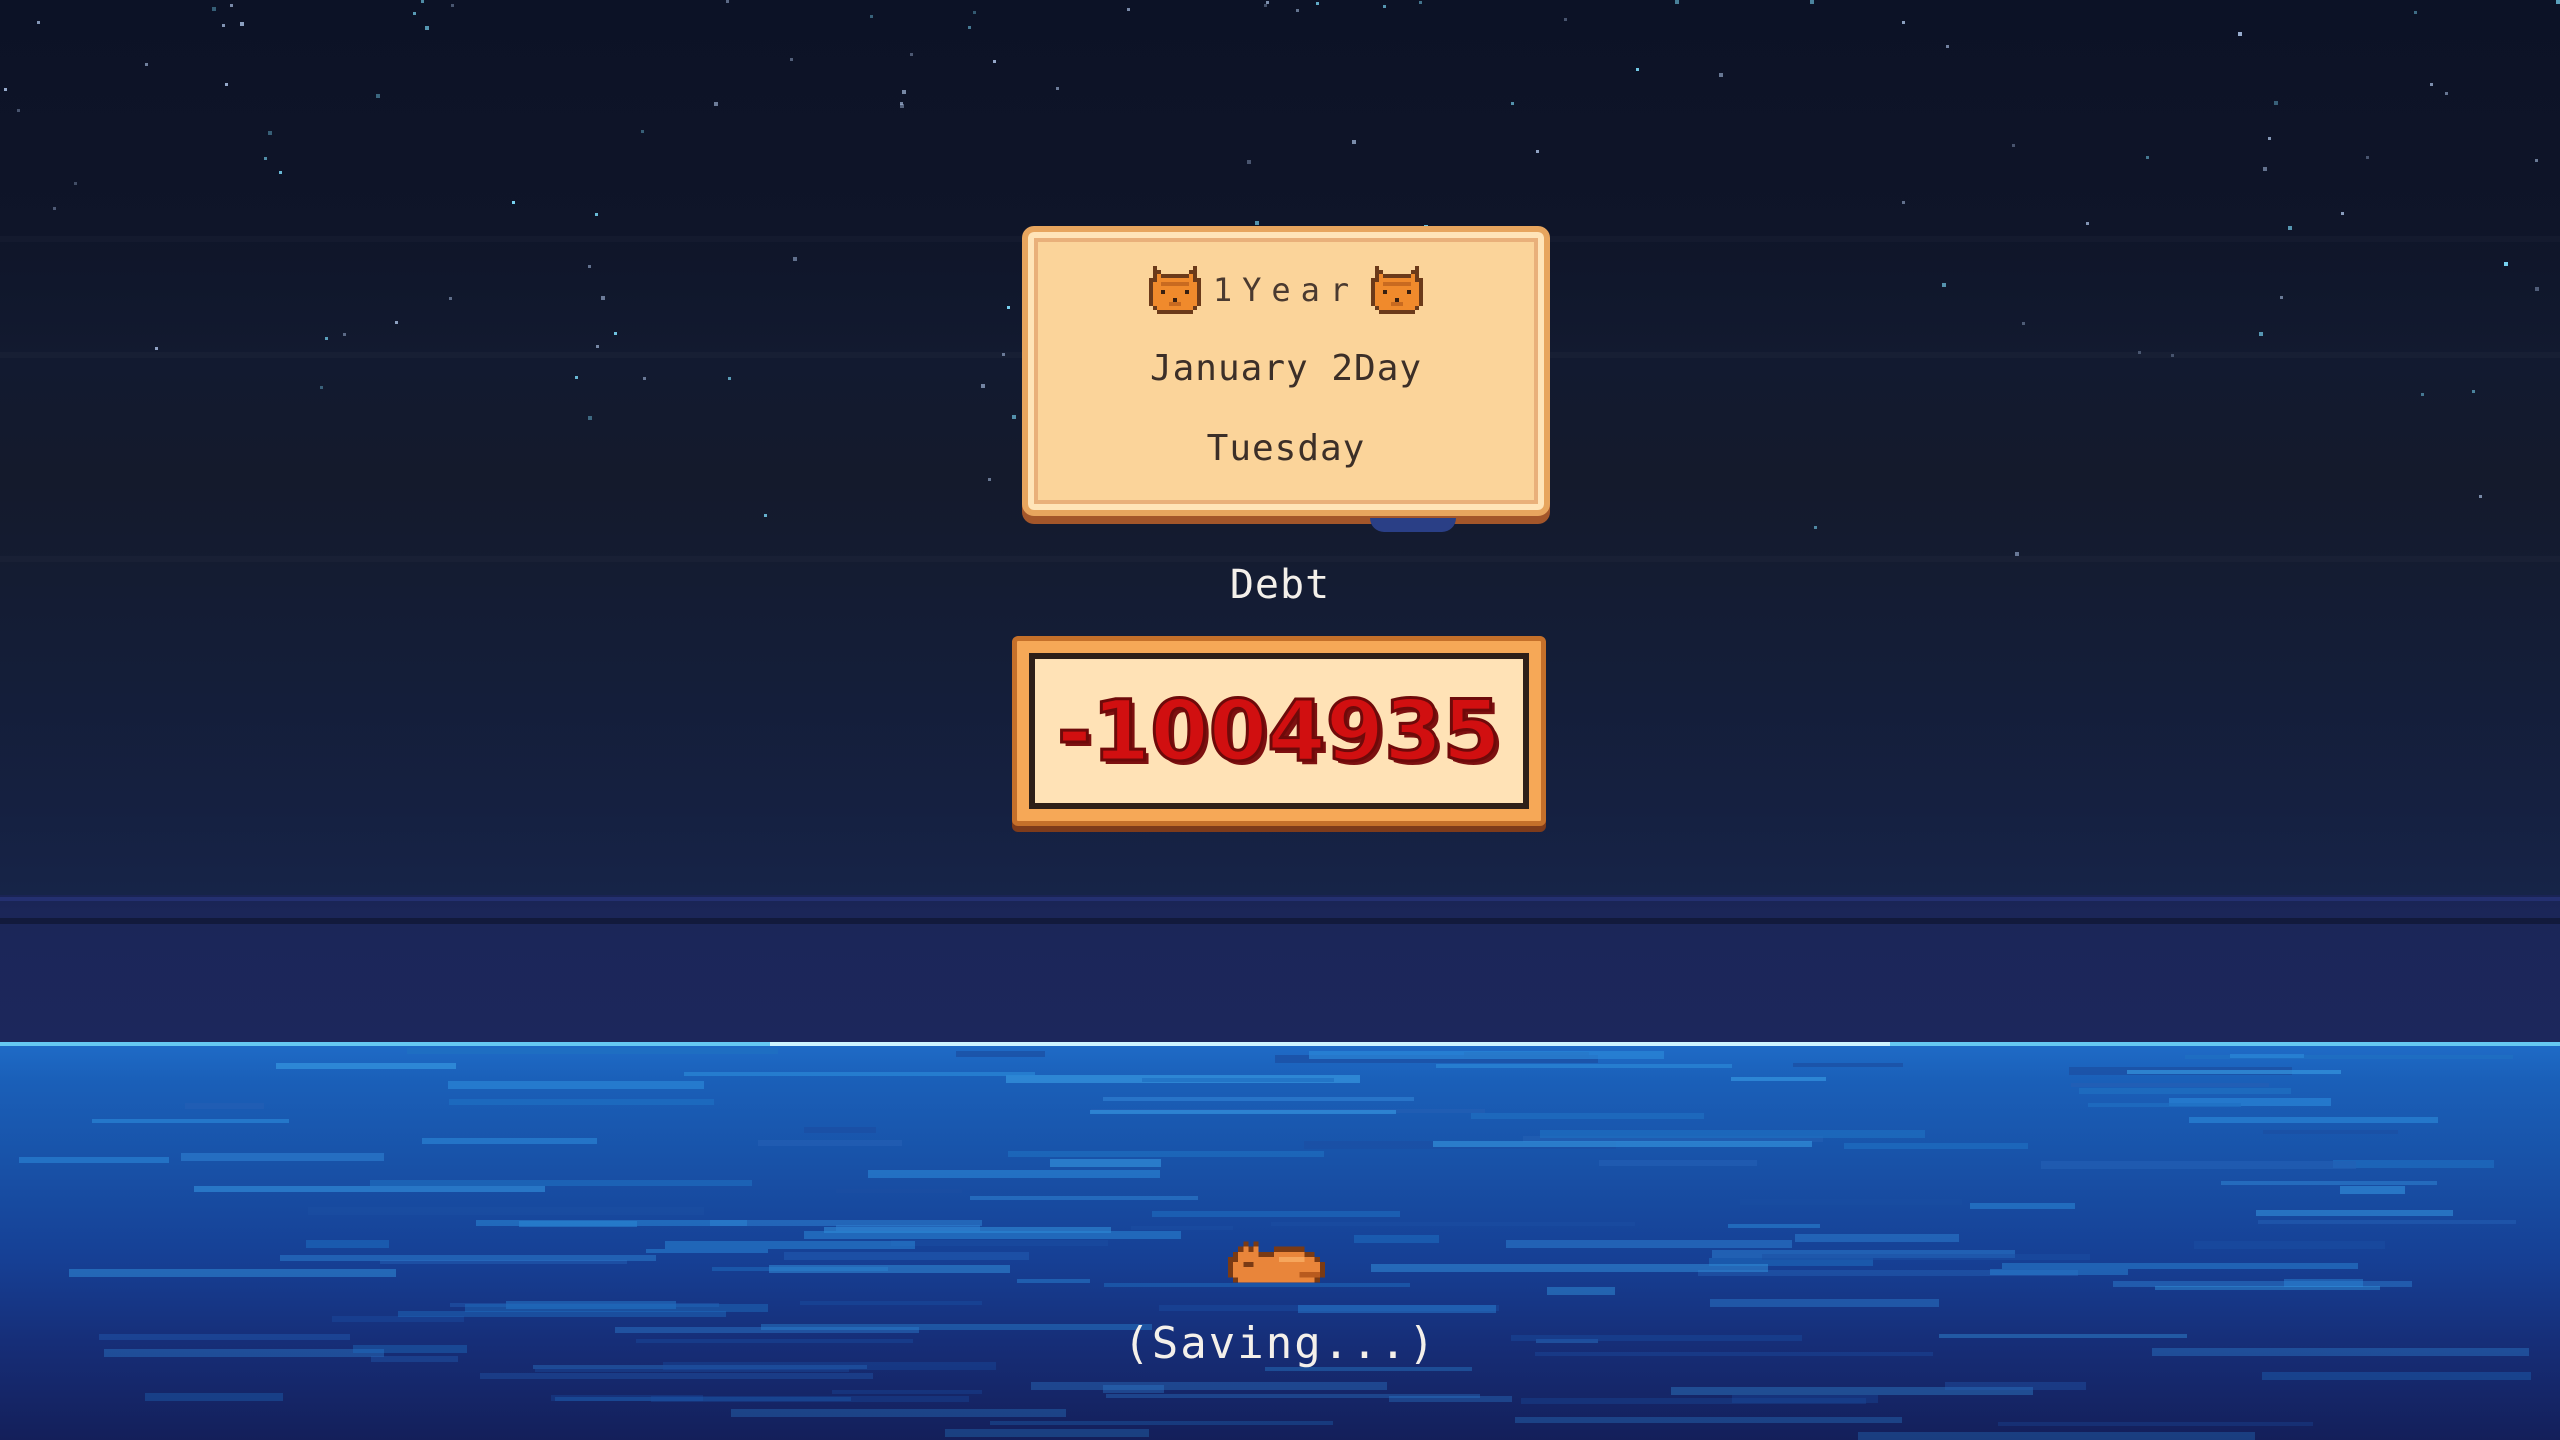 Image resolution: width=2560 pixels, height=1440 pixels. What do you see at coordinates (1286, 368) in the screenshot?
I see `date-label: January 2Day` at bounding box center [1286, 368].